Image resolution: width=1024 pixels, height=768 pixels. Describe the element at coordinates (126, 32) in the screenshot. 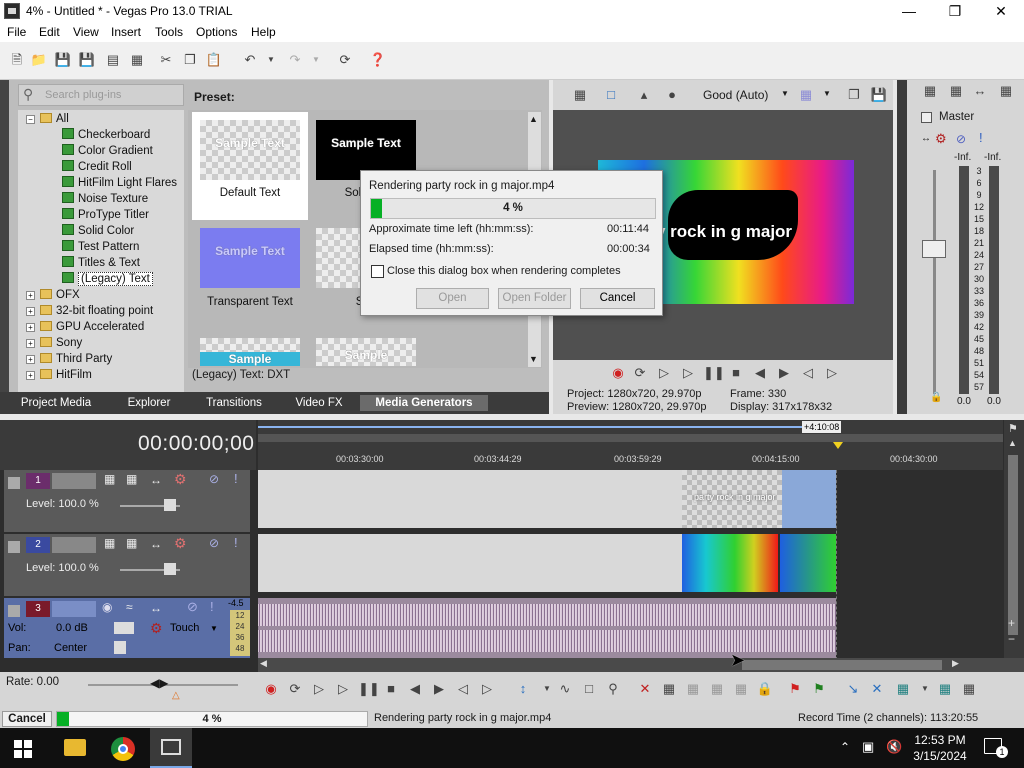

I see `menu-insert: Insert` at that location.